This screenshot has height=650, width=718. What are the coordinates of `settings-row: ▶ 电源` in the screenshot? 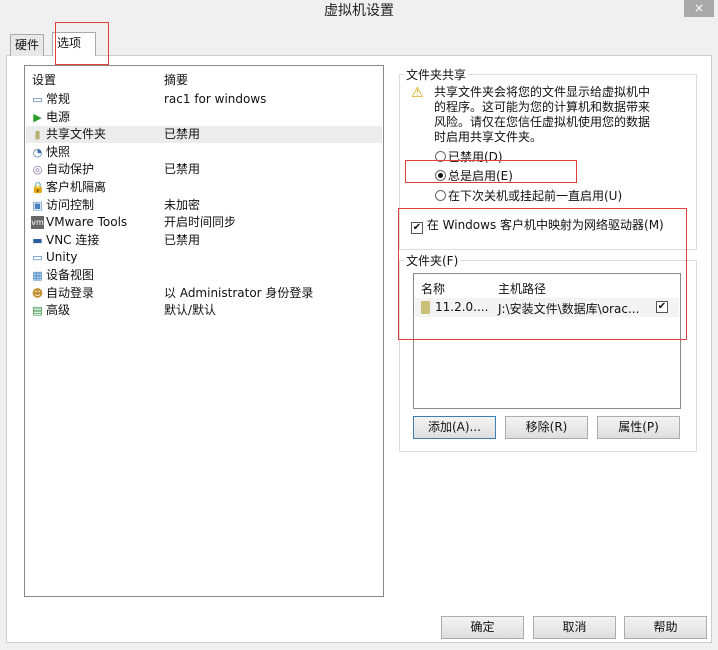 It's located at (204, 117).